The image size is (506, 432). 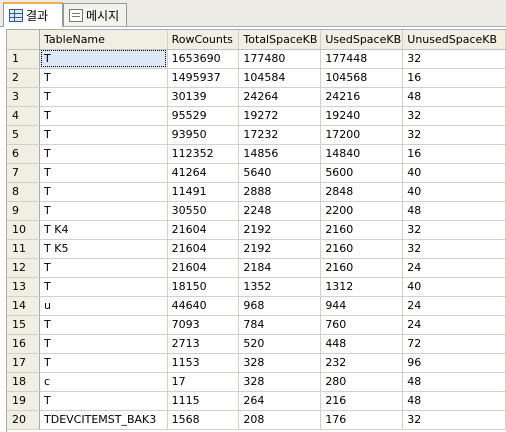 What do you see at coordinates (362, 344) in the screenshot?
I see `cell-usedspacekb: 448` at bounding box center [362, 344].